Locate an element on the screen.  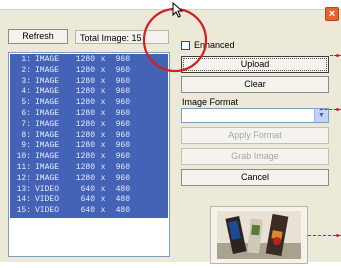
list-item-index: 11: is located at coordinates (23, 167).